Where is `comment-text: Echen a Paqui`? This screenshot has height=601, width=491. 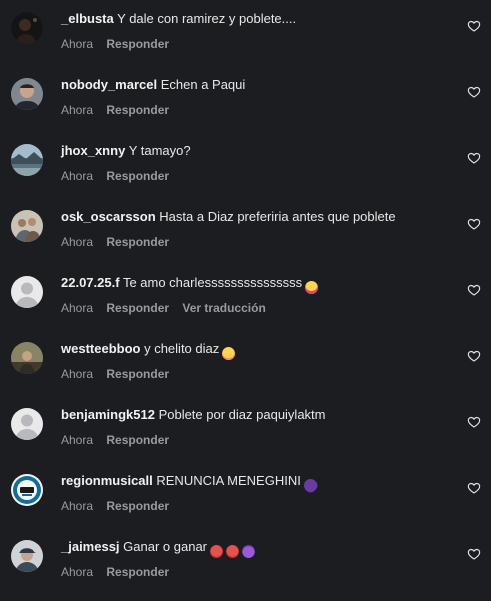 comment-text: Echen a Paqui is located at coordinates (203, 84).